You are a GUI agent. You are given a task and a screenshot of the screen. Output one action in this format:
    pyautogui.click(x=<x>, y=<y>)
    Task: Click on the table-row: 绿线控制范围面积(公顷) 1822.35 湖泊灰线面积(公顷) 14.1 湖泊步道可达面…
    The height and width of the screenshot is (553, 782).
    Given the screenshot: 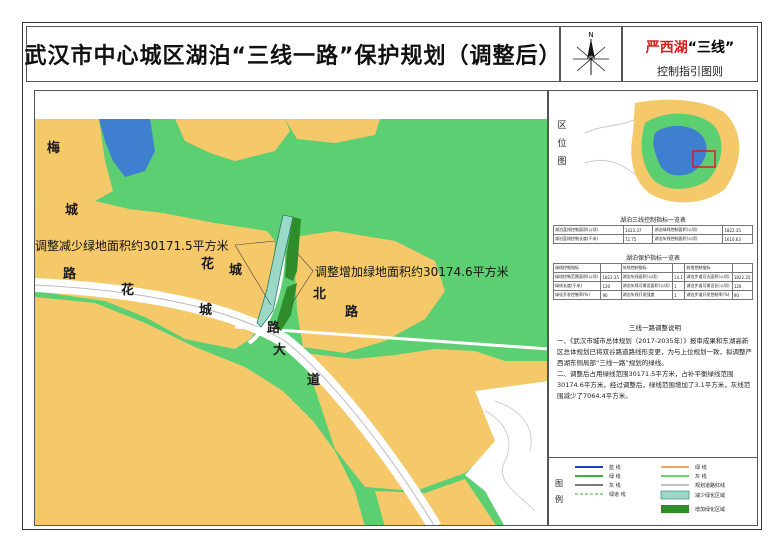 What is the action you would take?
    pyautogui.click(x=653, y=277)
    